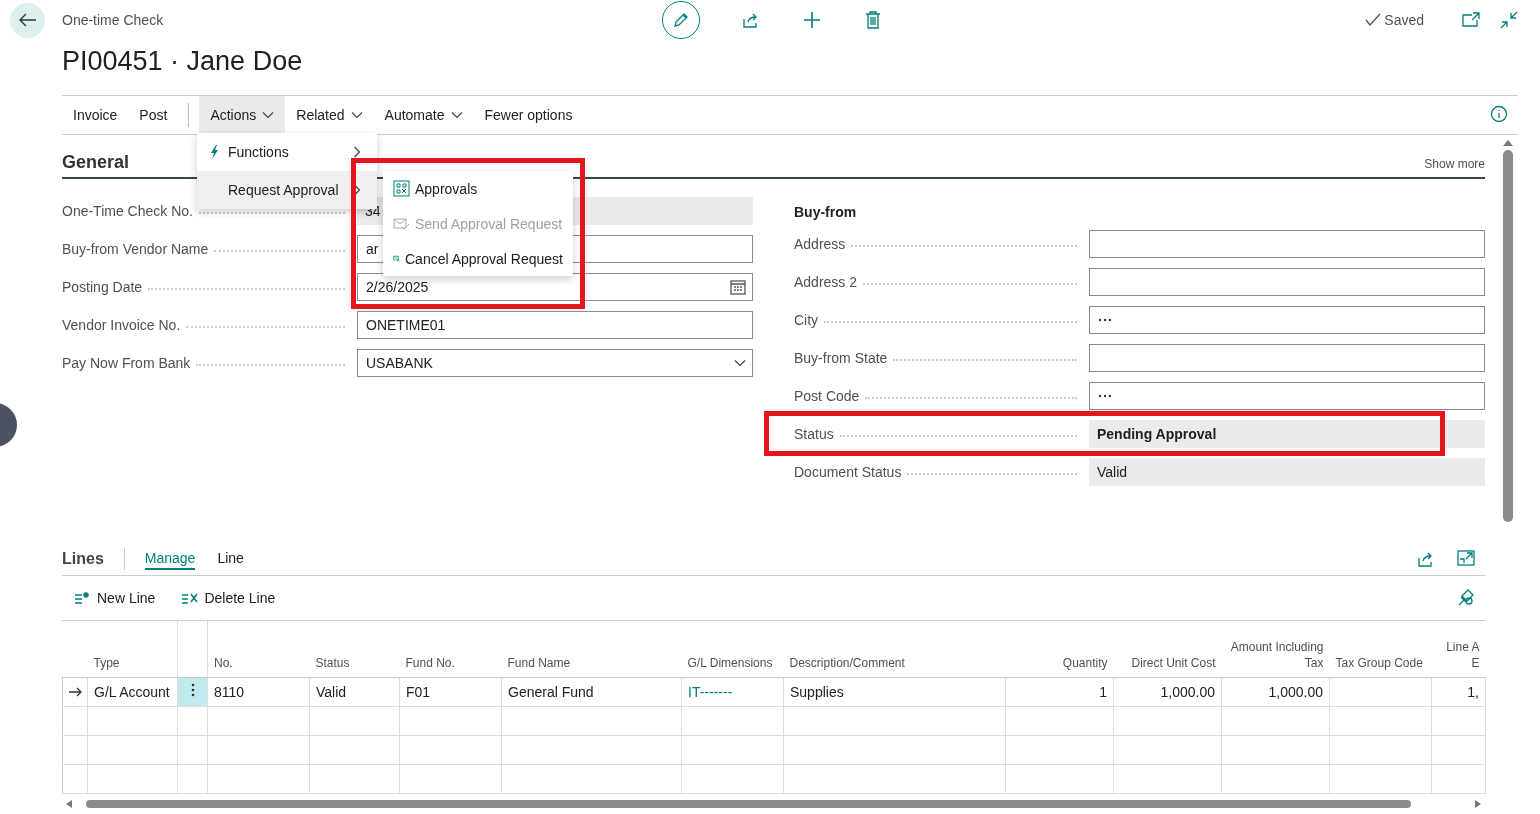 Image resolution: width=1540 pixels, height=814 pixels. I want to click on group-heading: Buy-from, so click(826, 212).